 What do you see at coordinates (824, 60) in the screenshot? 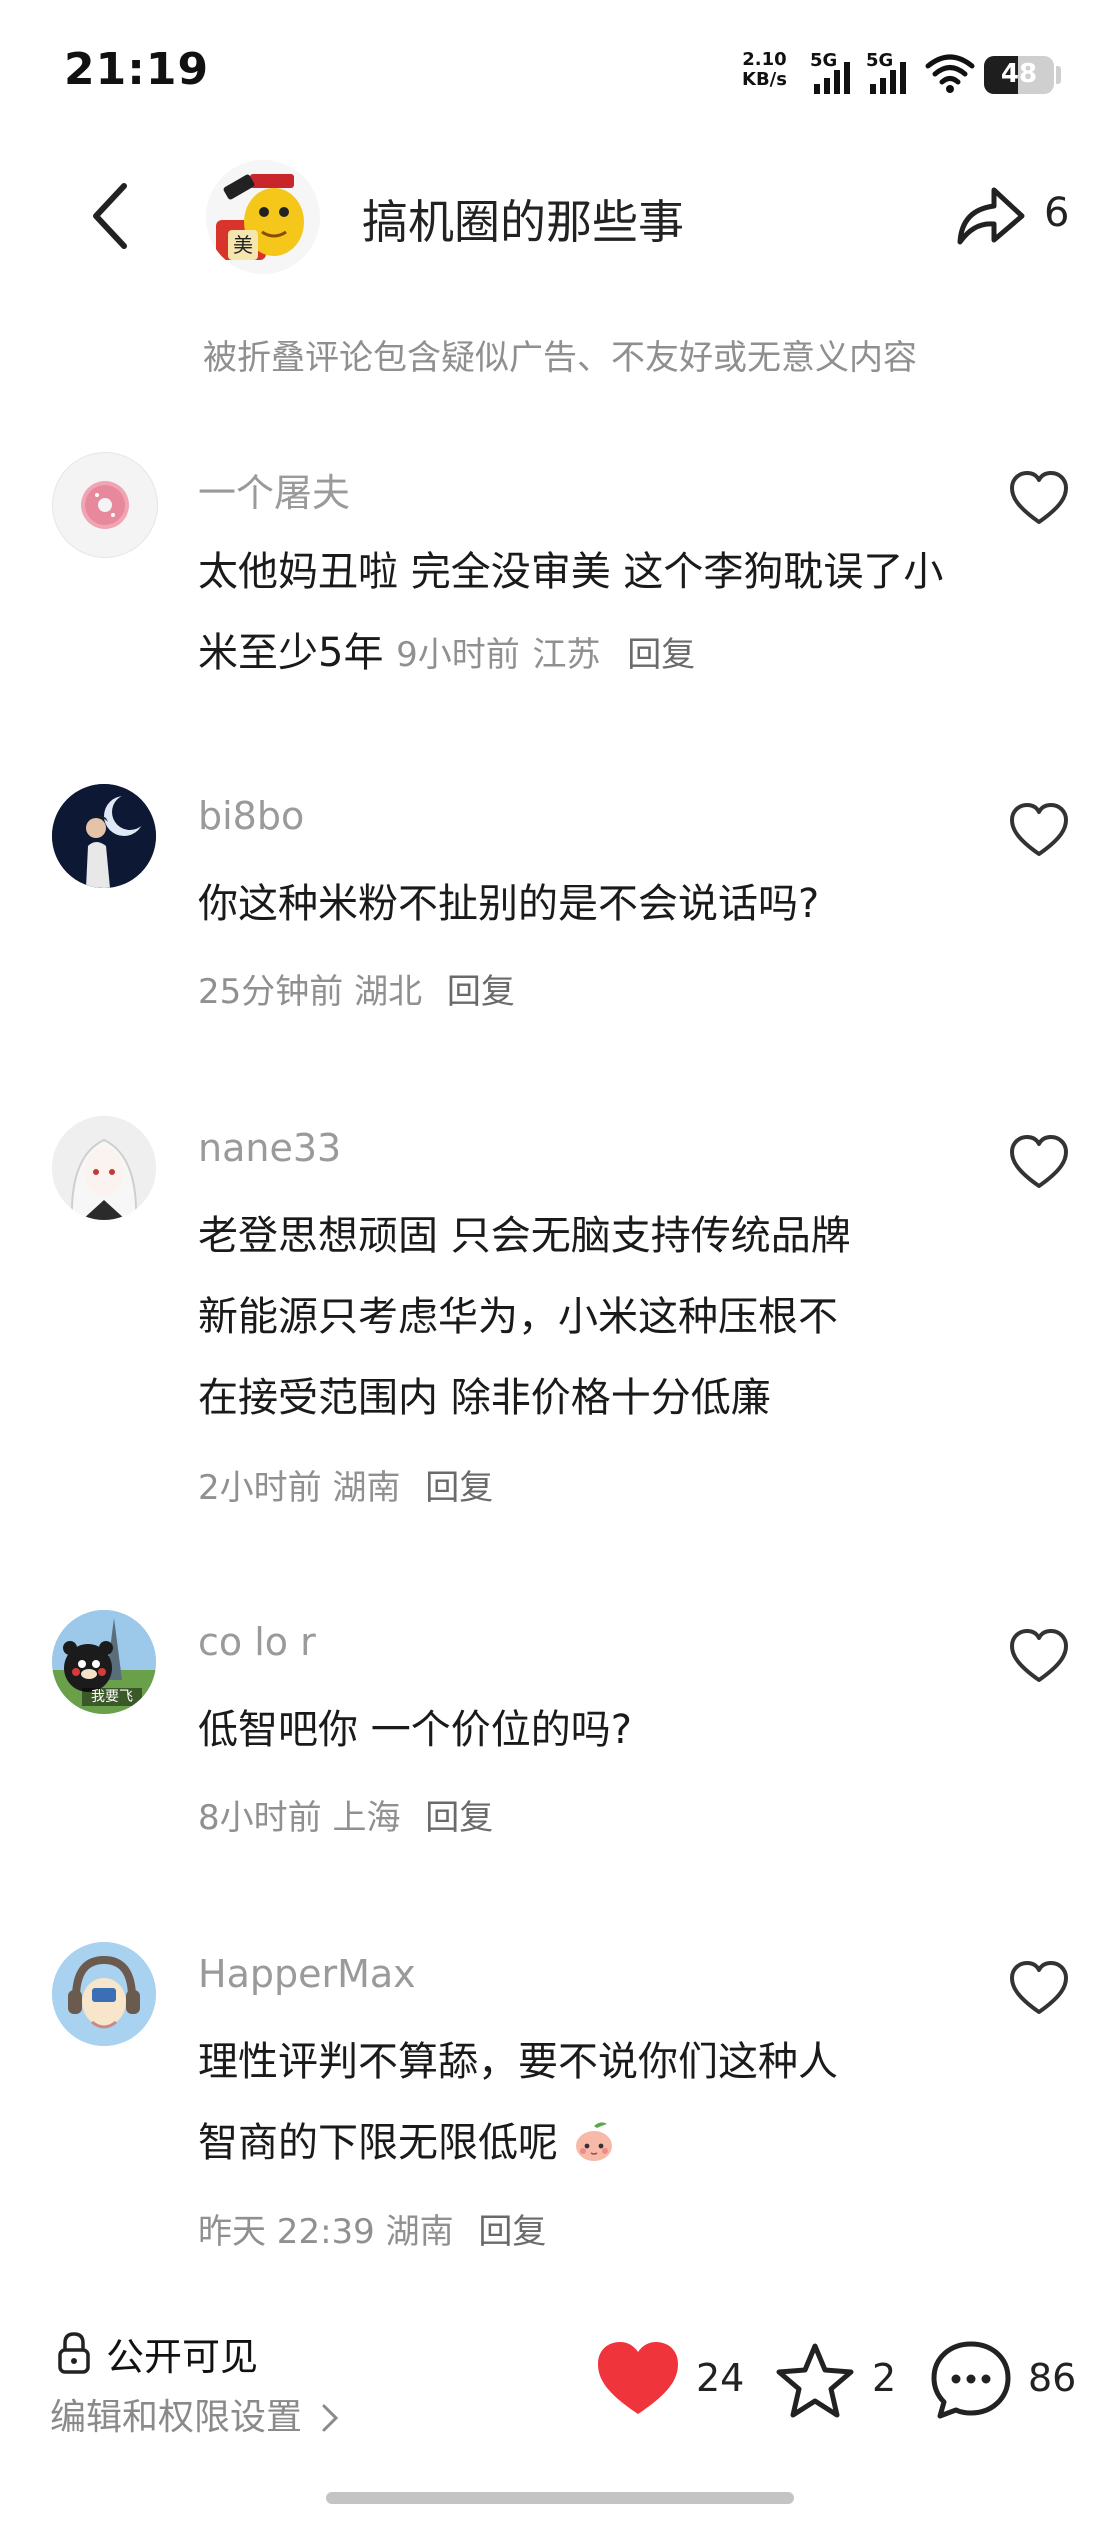
I see `sim1-label: 5G` at bounding box center [824, 60].